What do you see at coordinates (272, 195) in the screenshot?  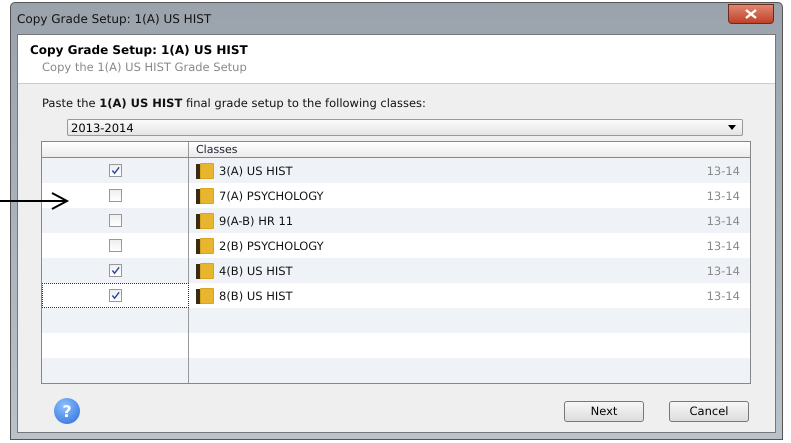 I see `class-name: 7(A) PSYCHOLOGY` at bounding box center [272, 195].